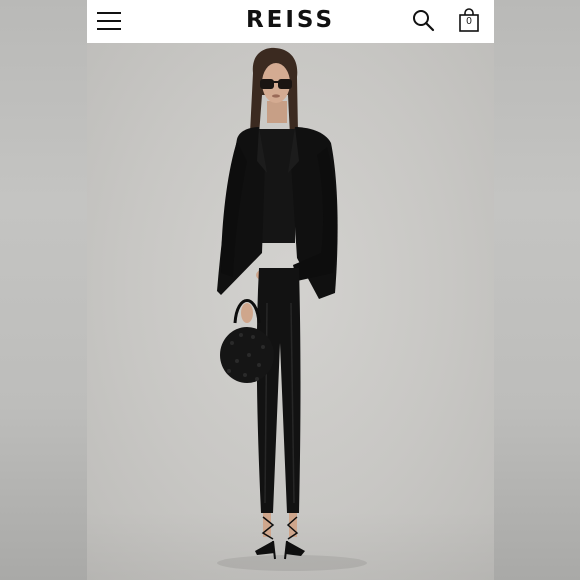 The image size is (580, 580). What do you see at coordinates (290, 21) in the screenshot?
I see `site-header: REISS 0` at bounding box center [290, 21].